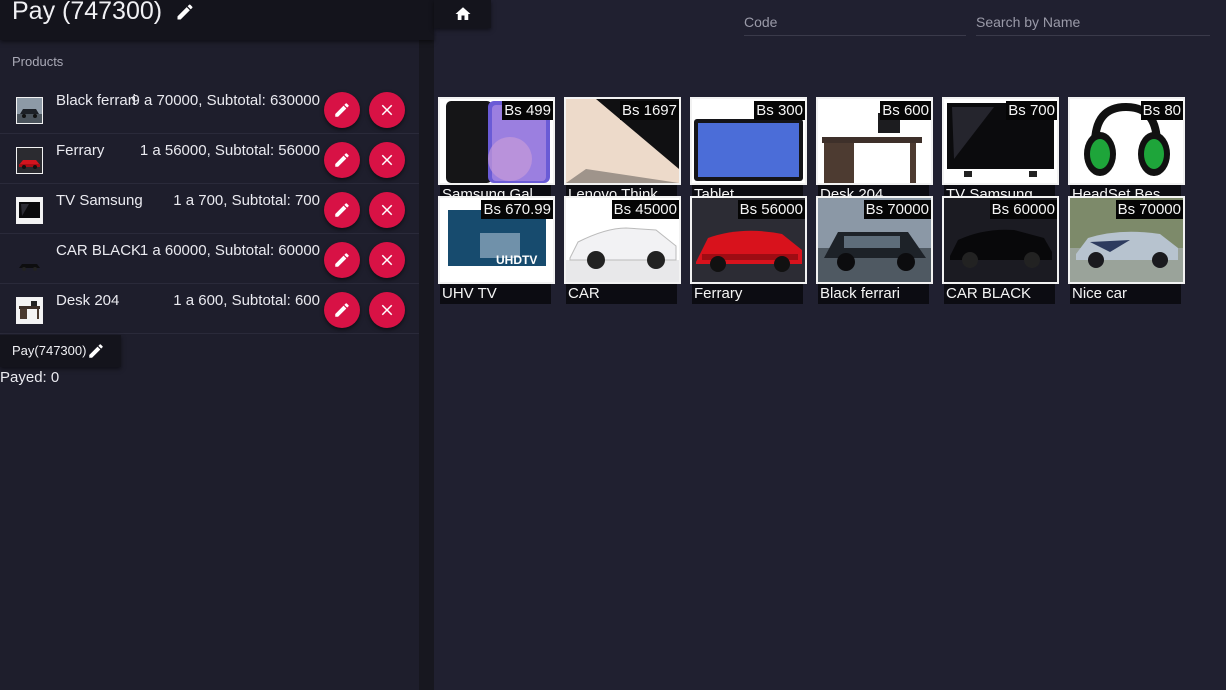  I want to click on cart-item-name: CAR BLACK, so click(99, 250).